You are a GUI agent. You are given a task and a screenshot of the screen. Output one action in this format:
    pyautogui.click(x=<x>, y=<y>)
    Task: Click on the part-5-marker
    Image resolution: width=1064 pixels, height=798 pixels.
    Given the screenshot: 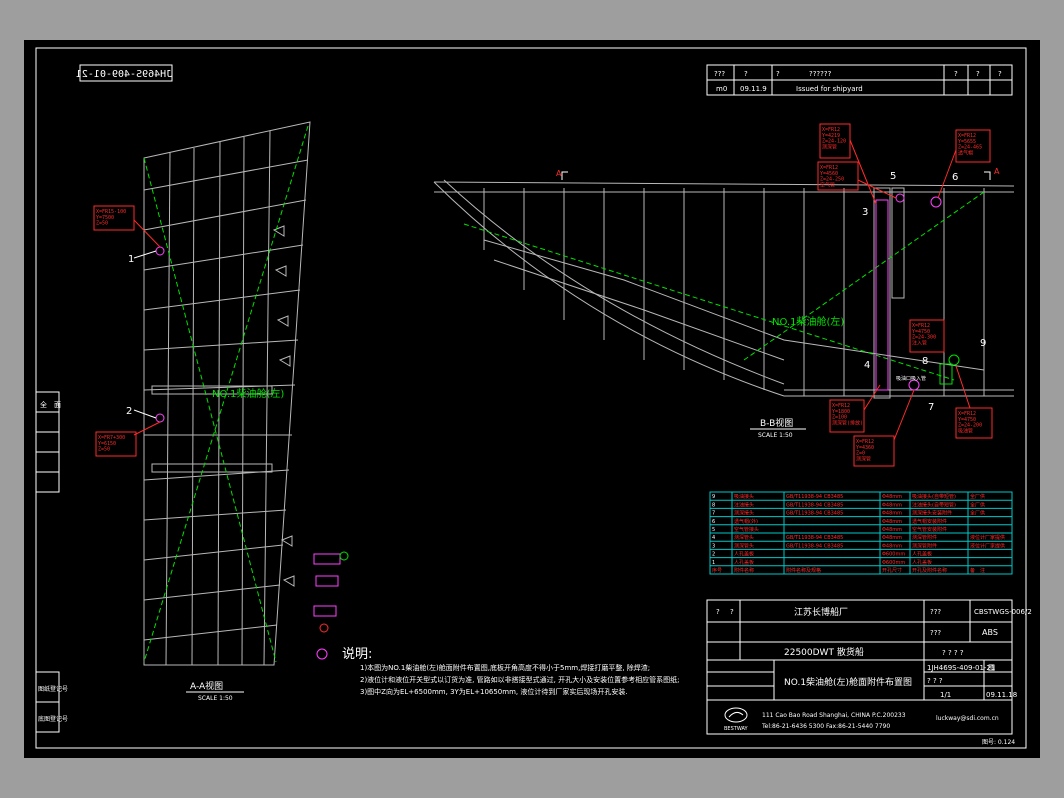 What is the action you would take?
    pyautogui.click(x=900, y=198)
    